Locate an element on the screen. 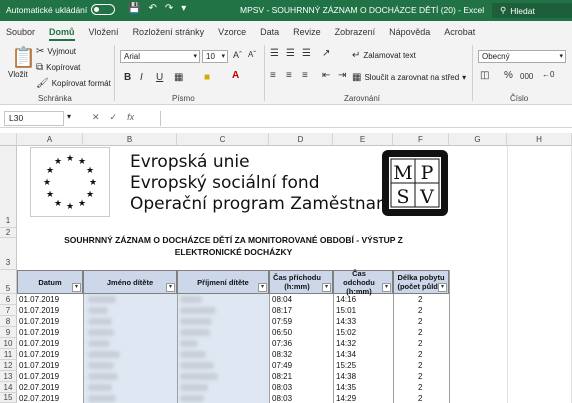 This screenshot has width=572, height=403. enter-icon: ✓ is located at coordinates (114, 117).